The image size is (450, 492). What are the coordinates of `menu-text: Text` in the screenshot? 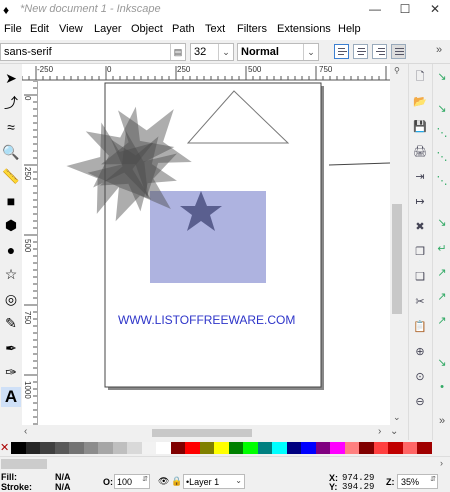 It's located at (215, 29).